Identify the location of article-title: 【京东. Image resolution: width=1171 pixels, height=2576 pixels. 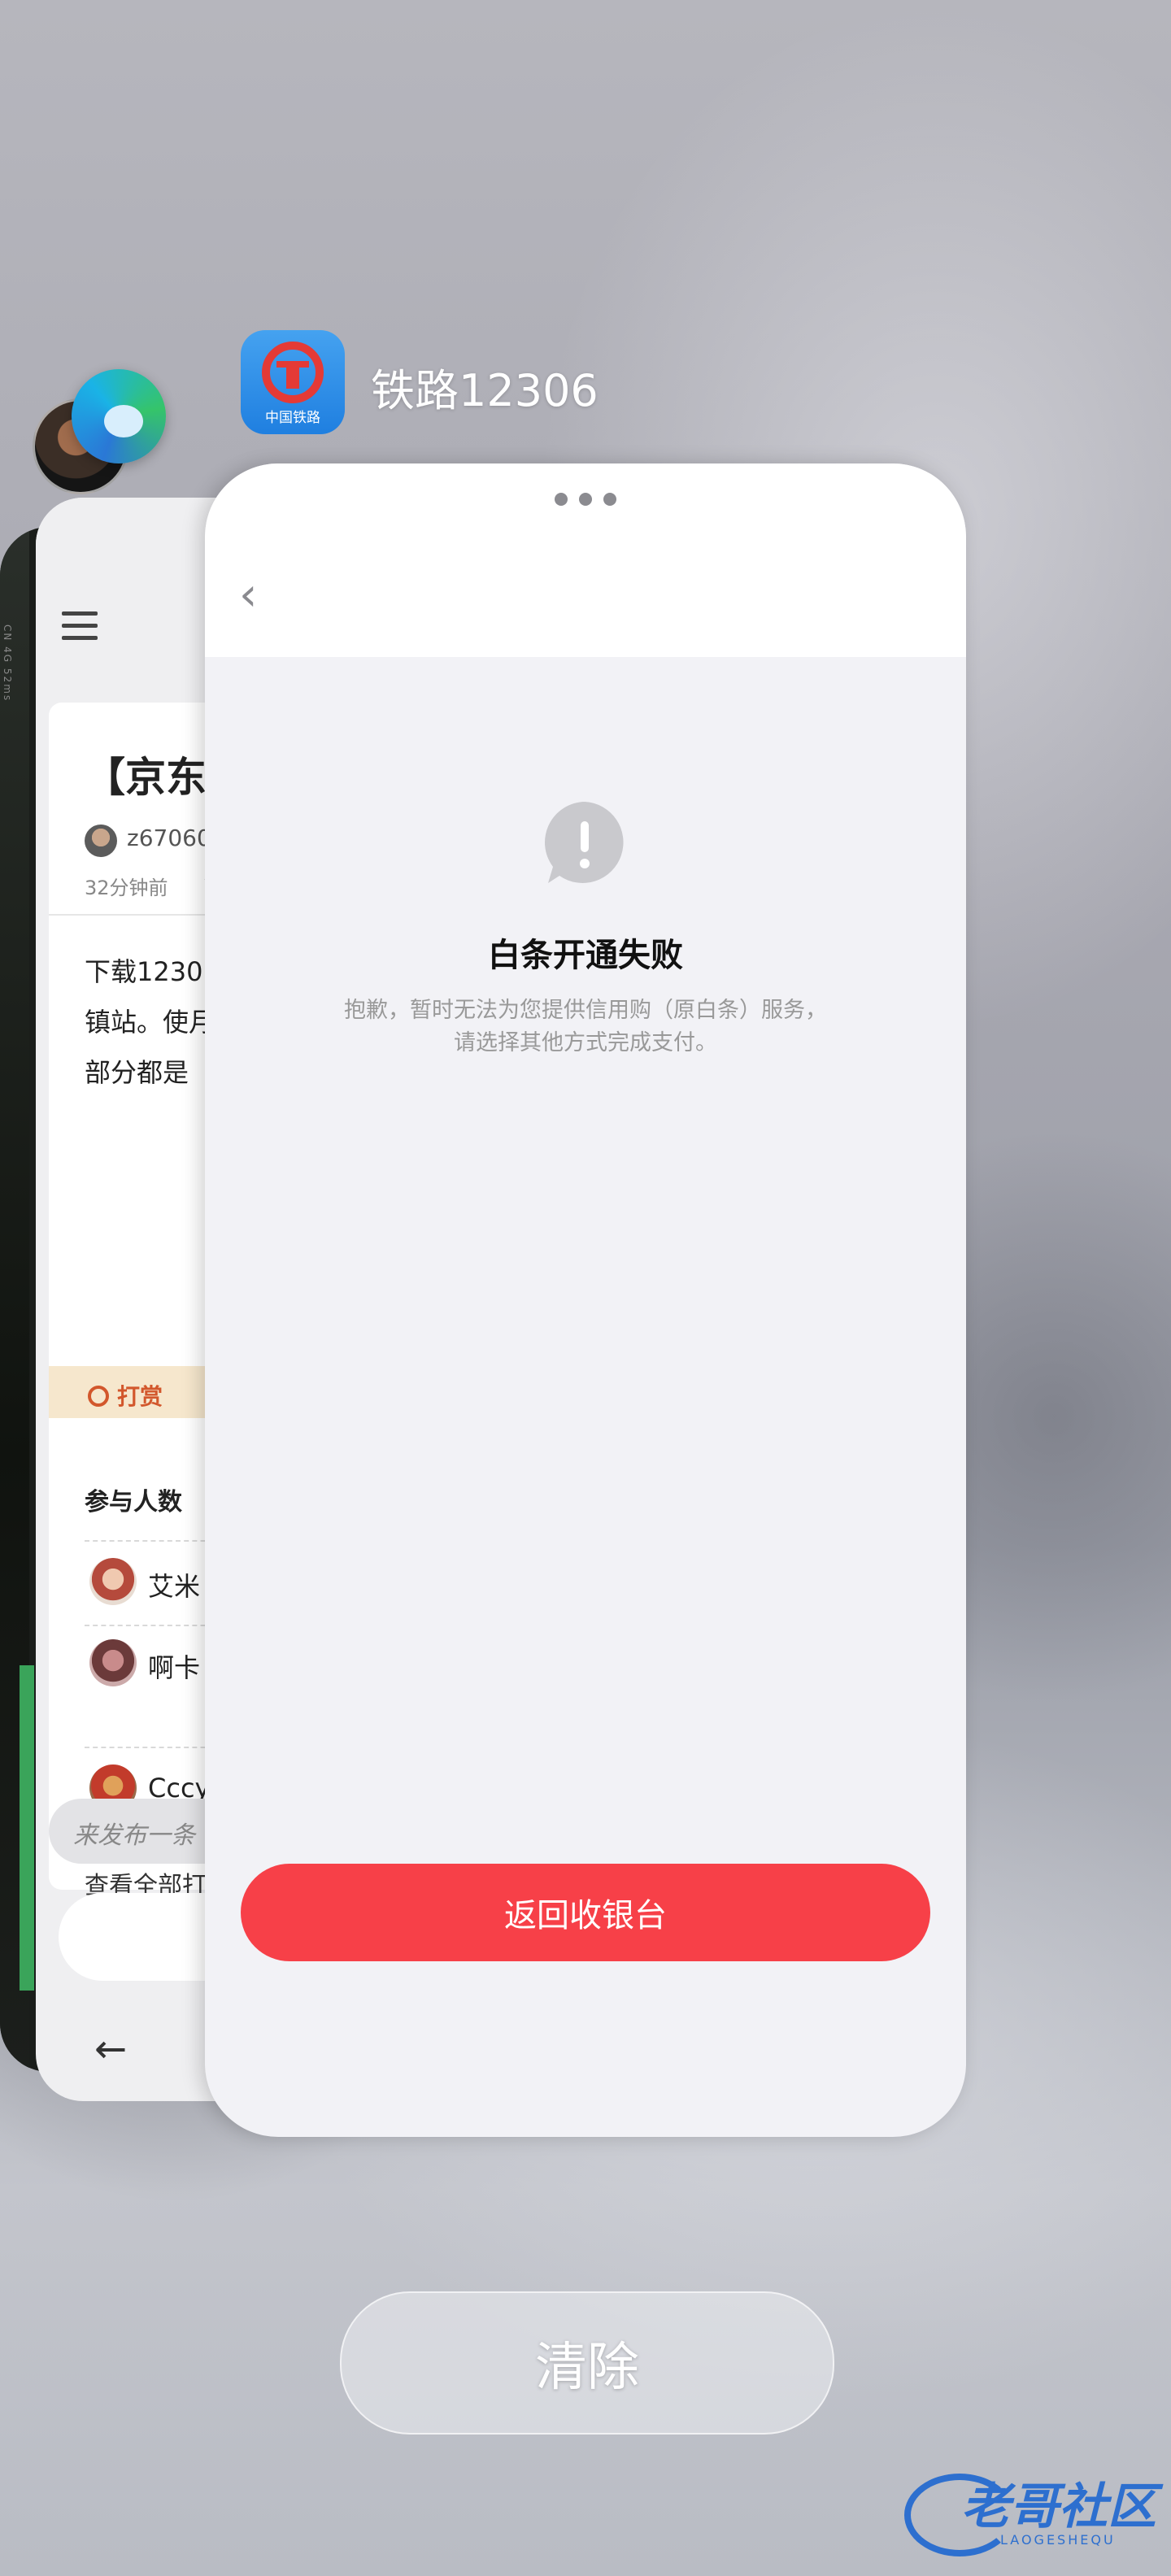
(146, 778).